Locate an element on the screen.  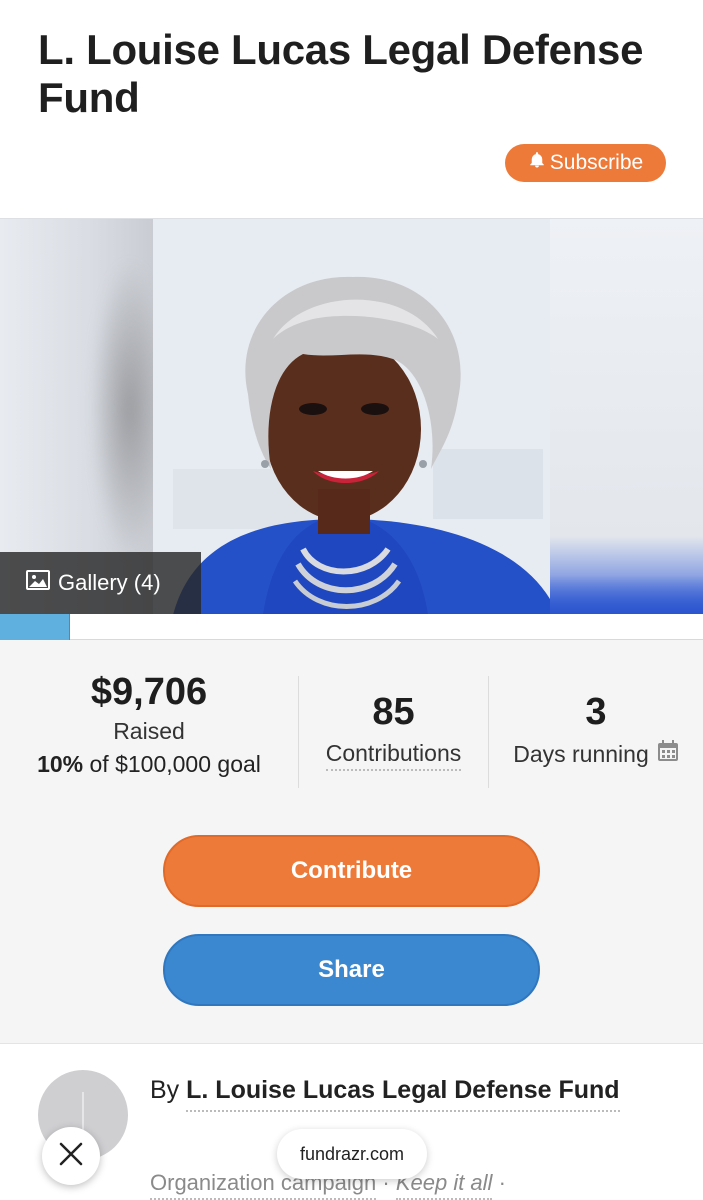
raised-label: Raised is located at coordinates (149, 731).